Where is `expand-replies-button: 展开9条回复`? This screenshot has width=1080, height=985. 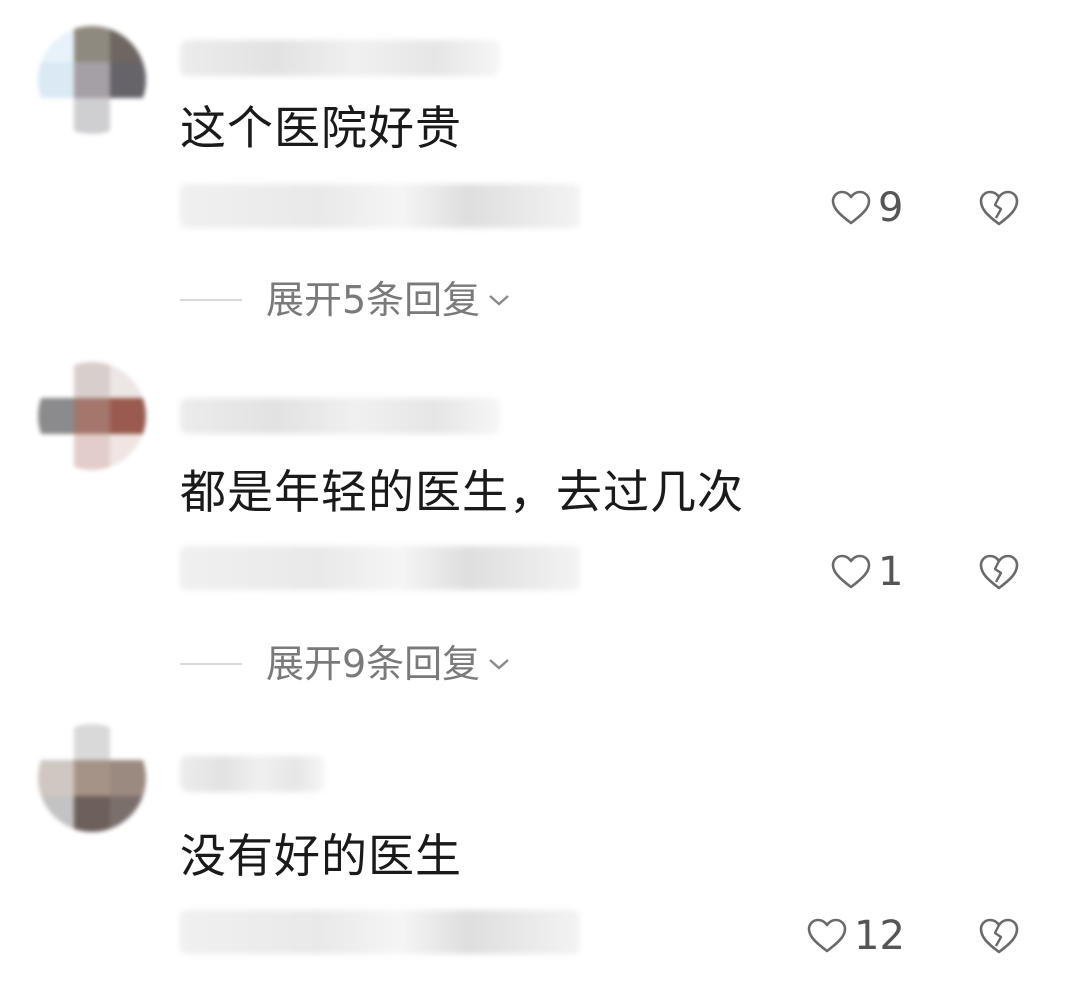
expand-replies-button: 展开9条回复 is located at coordinates (346, 664).